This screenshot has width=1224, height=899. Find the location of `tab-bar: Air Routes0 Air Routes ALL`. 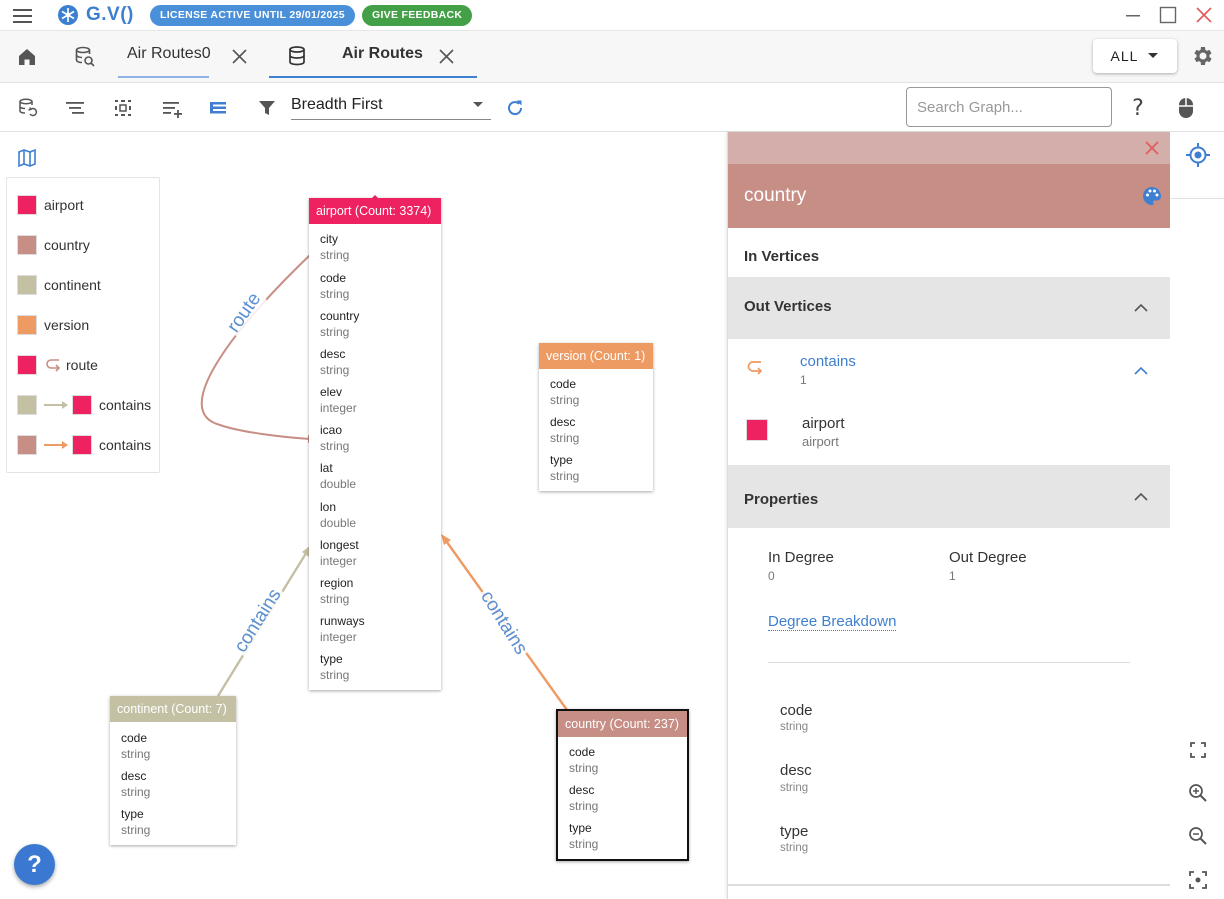

tab-bar: Air Routes0 Air Routes ALL is located at coordinates (612, 57).